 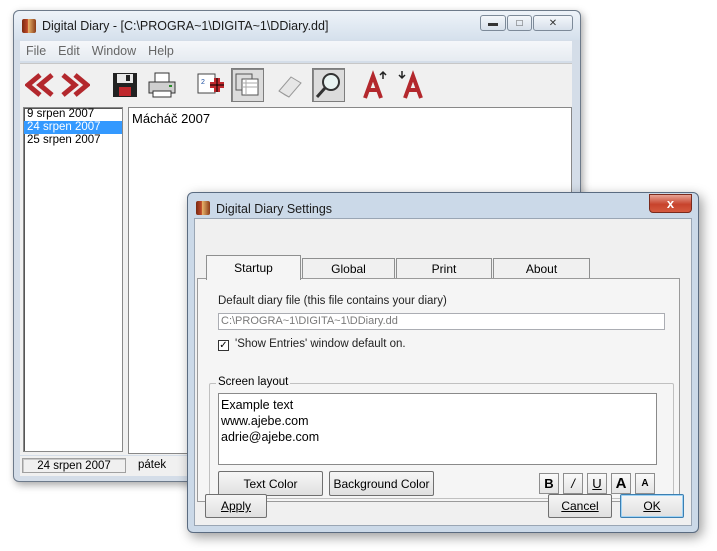 I want to click on previous-entry-button, so click(x=39, y=85).